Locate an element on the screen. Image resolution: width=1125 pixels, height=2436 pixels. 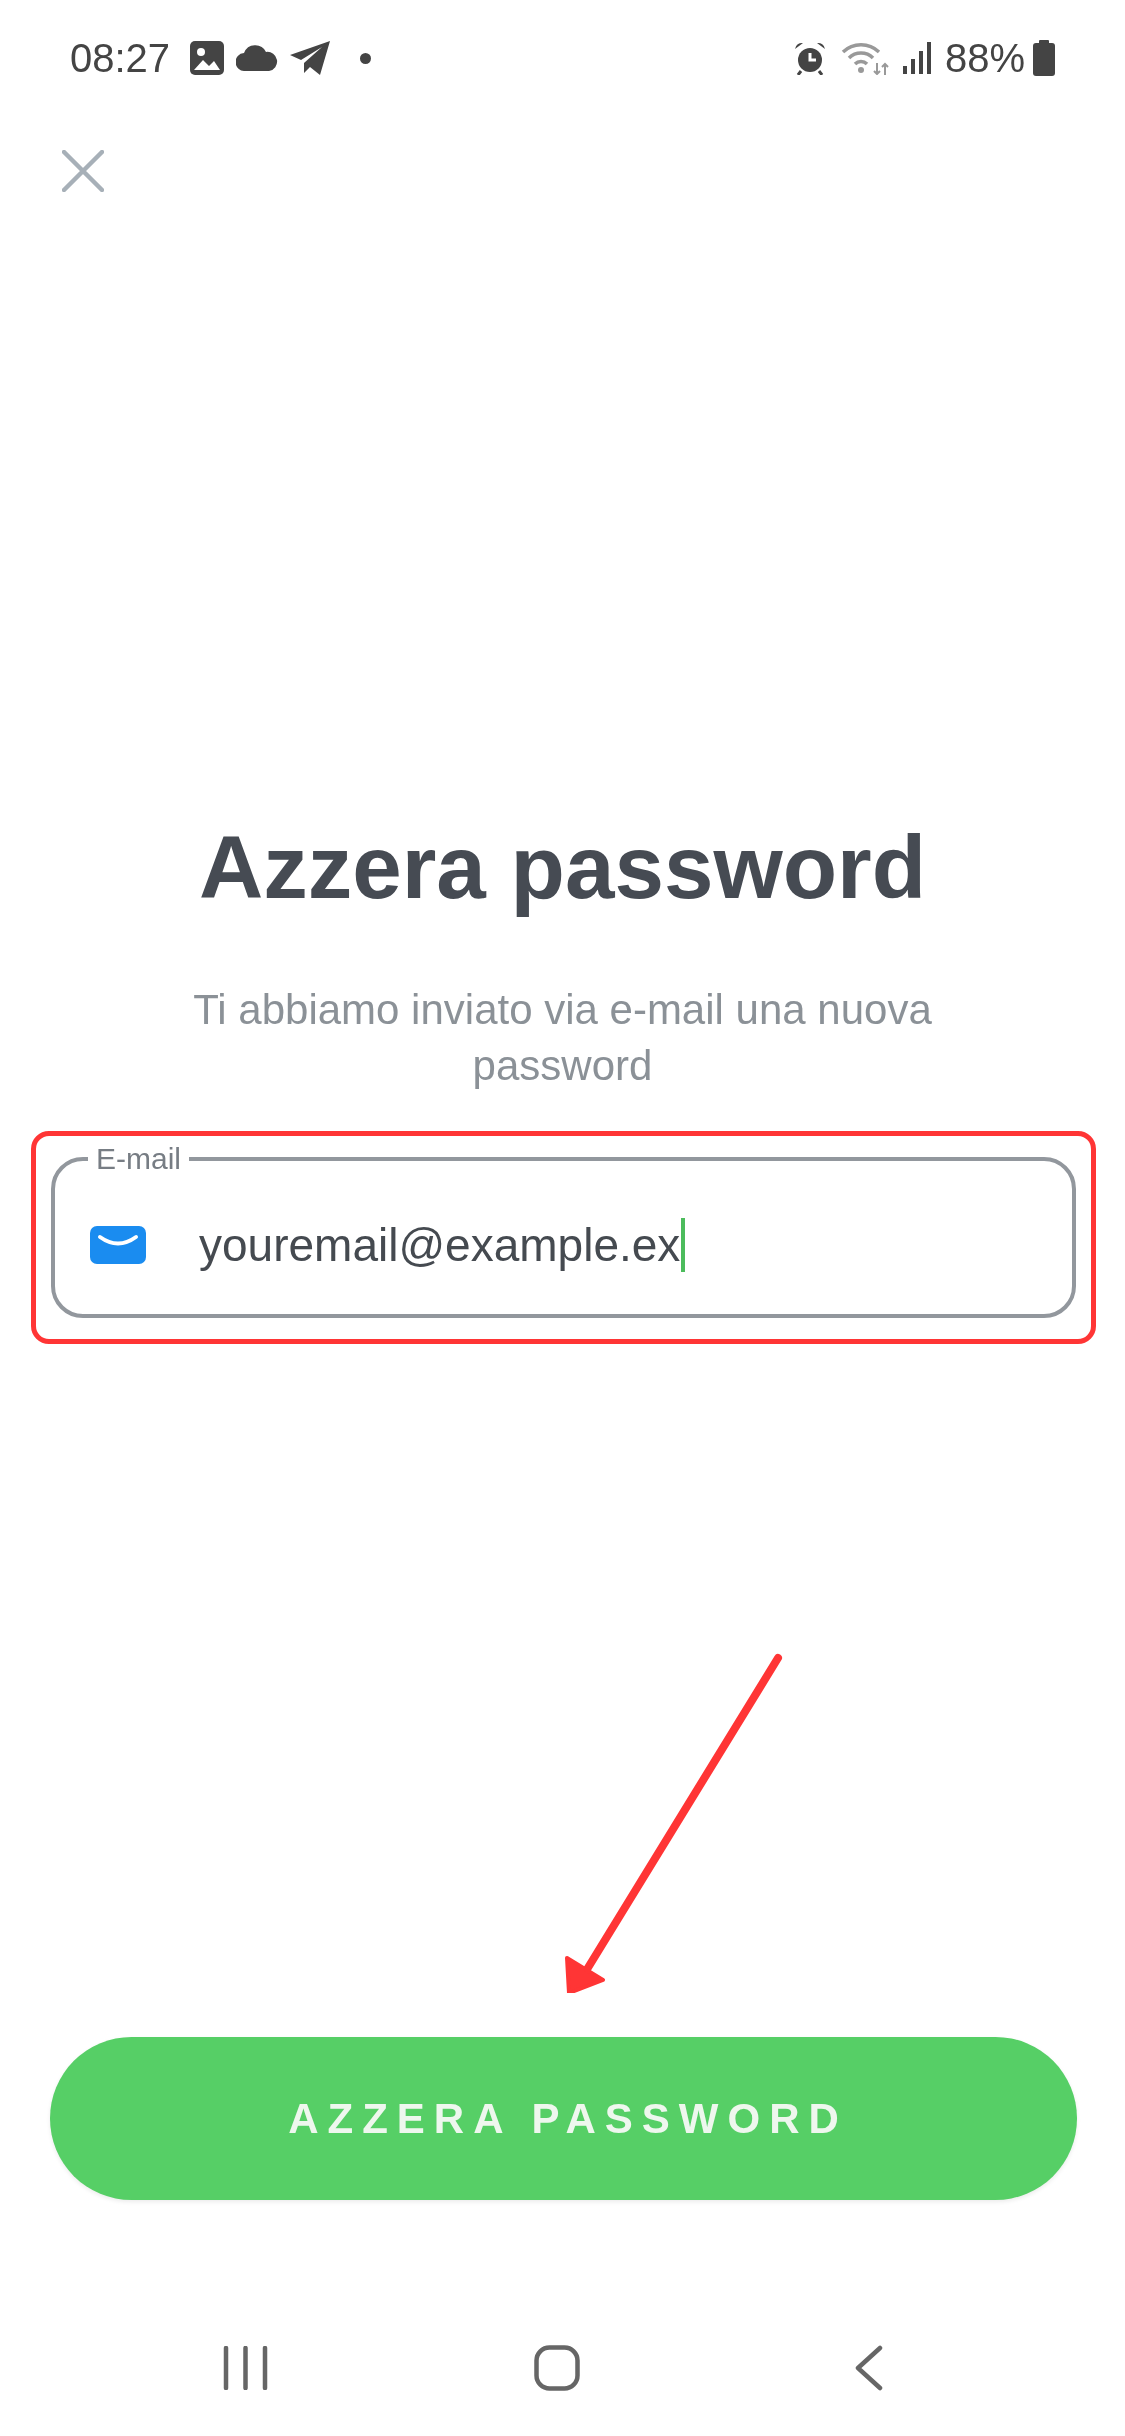
image-icon is located at coordinates (207, 58).